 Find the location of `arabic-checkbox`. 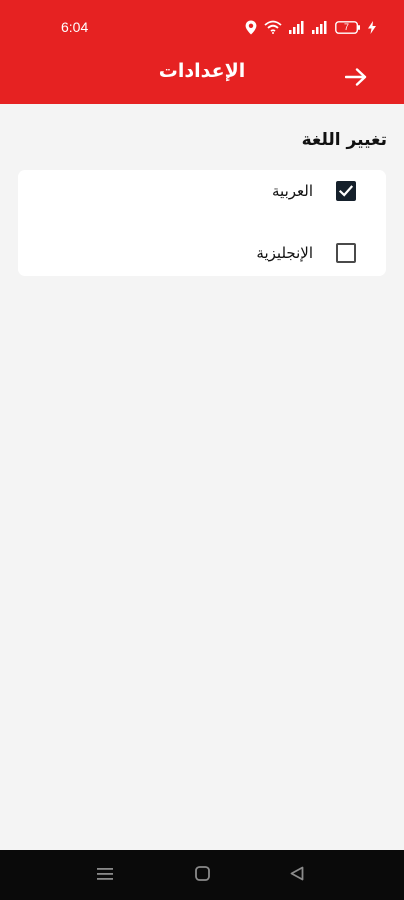

arabic-checkbox is located at coordinates (346, 191).